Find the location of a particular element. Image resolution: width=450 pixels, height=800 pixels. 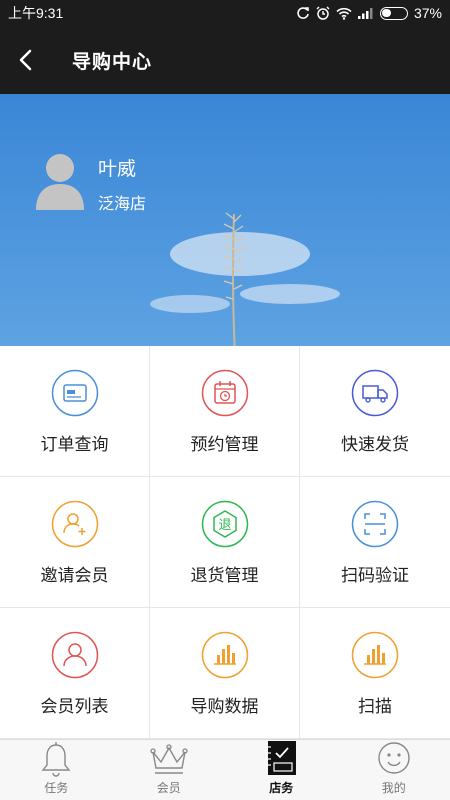

scan-verify-button: 扫码验证 is located at coordinates (375, 542).